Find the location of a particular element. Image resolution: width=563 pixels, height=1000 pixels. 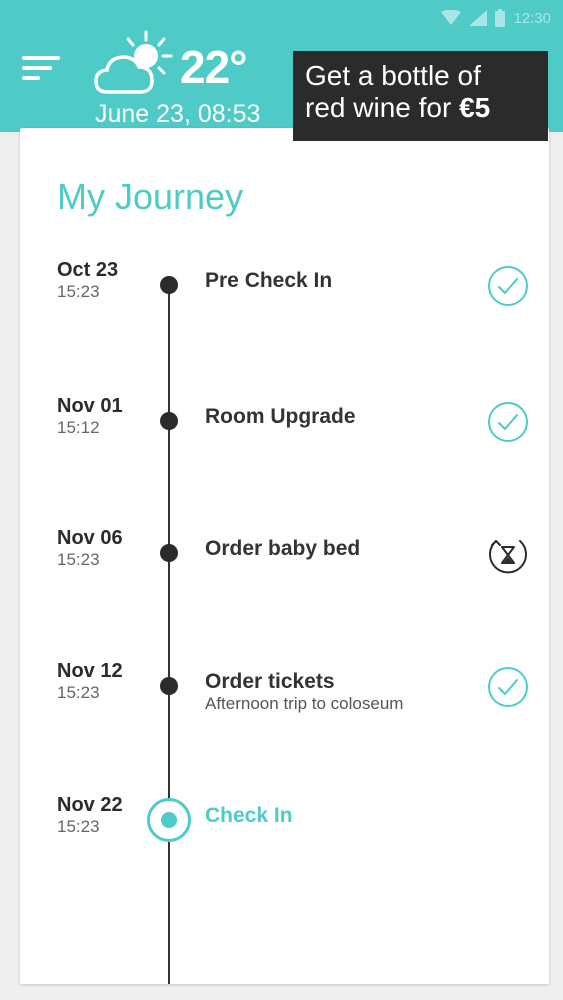

entry-date: Nov 22 is located at coordinates (90, 805).